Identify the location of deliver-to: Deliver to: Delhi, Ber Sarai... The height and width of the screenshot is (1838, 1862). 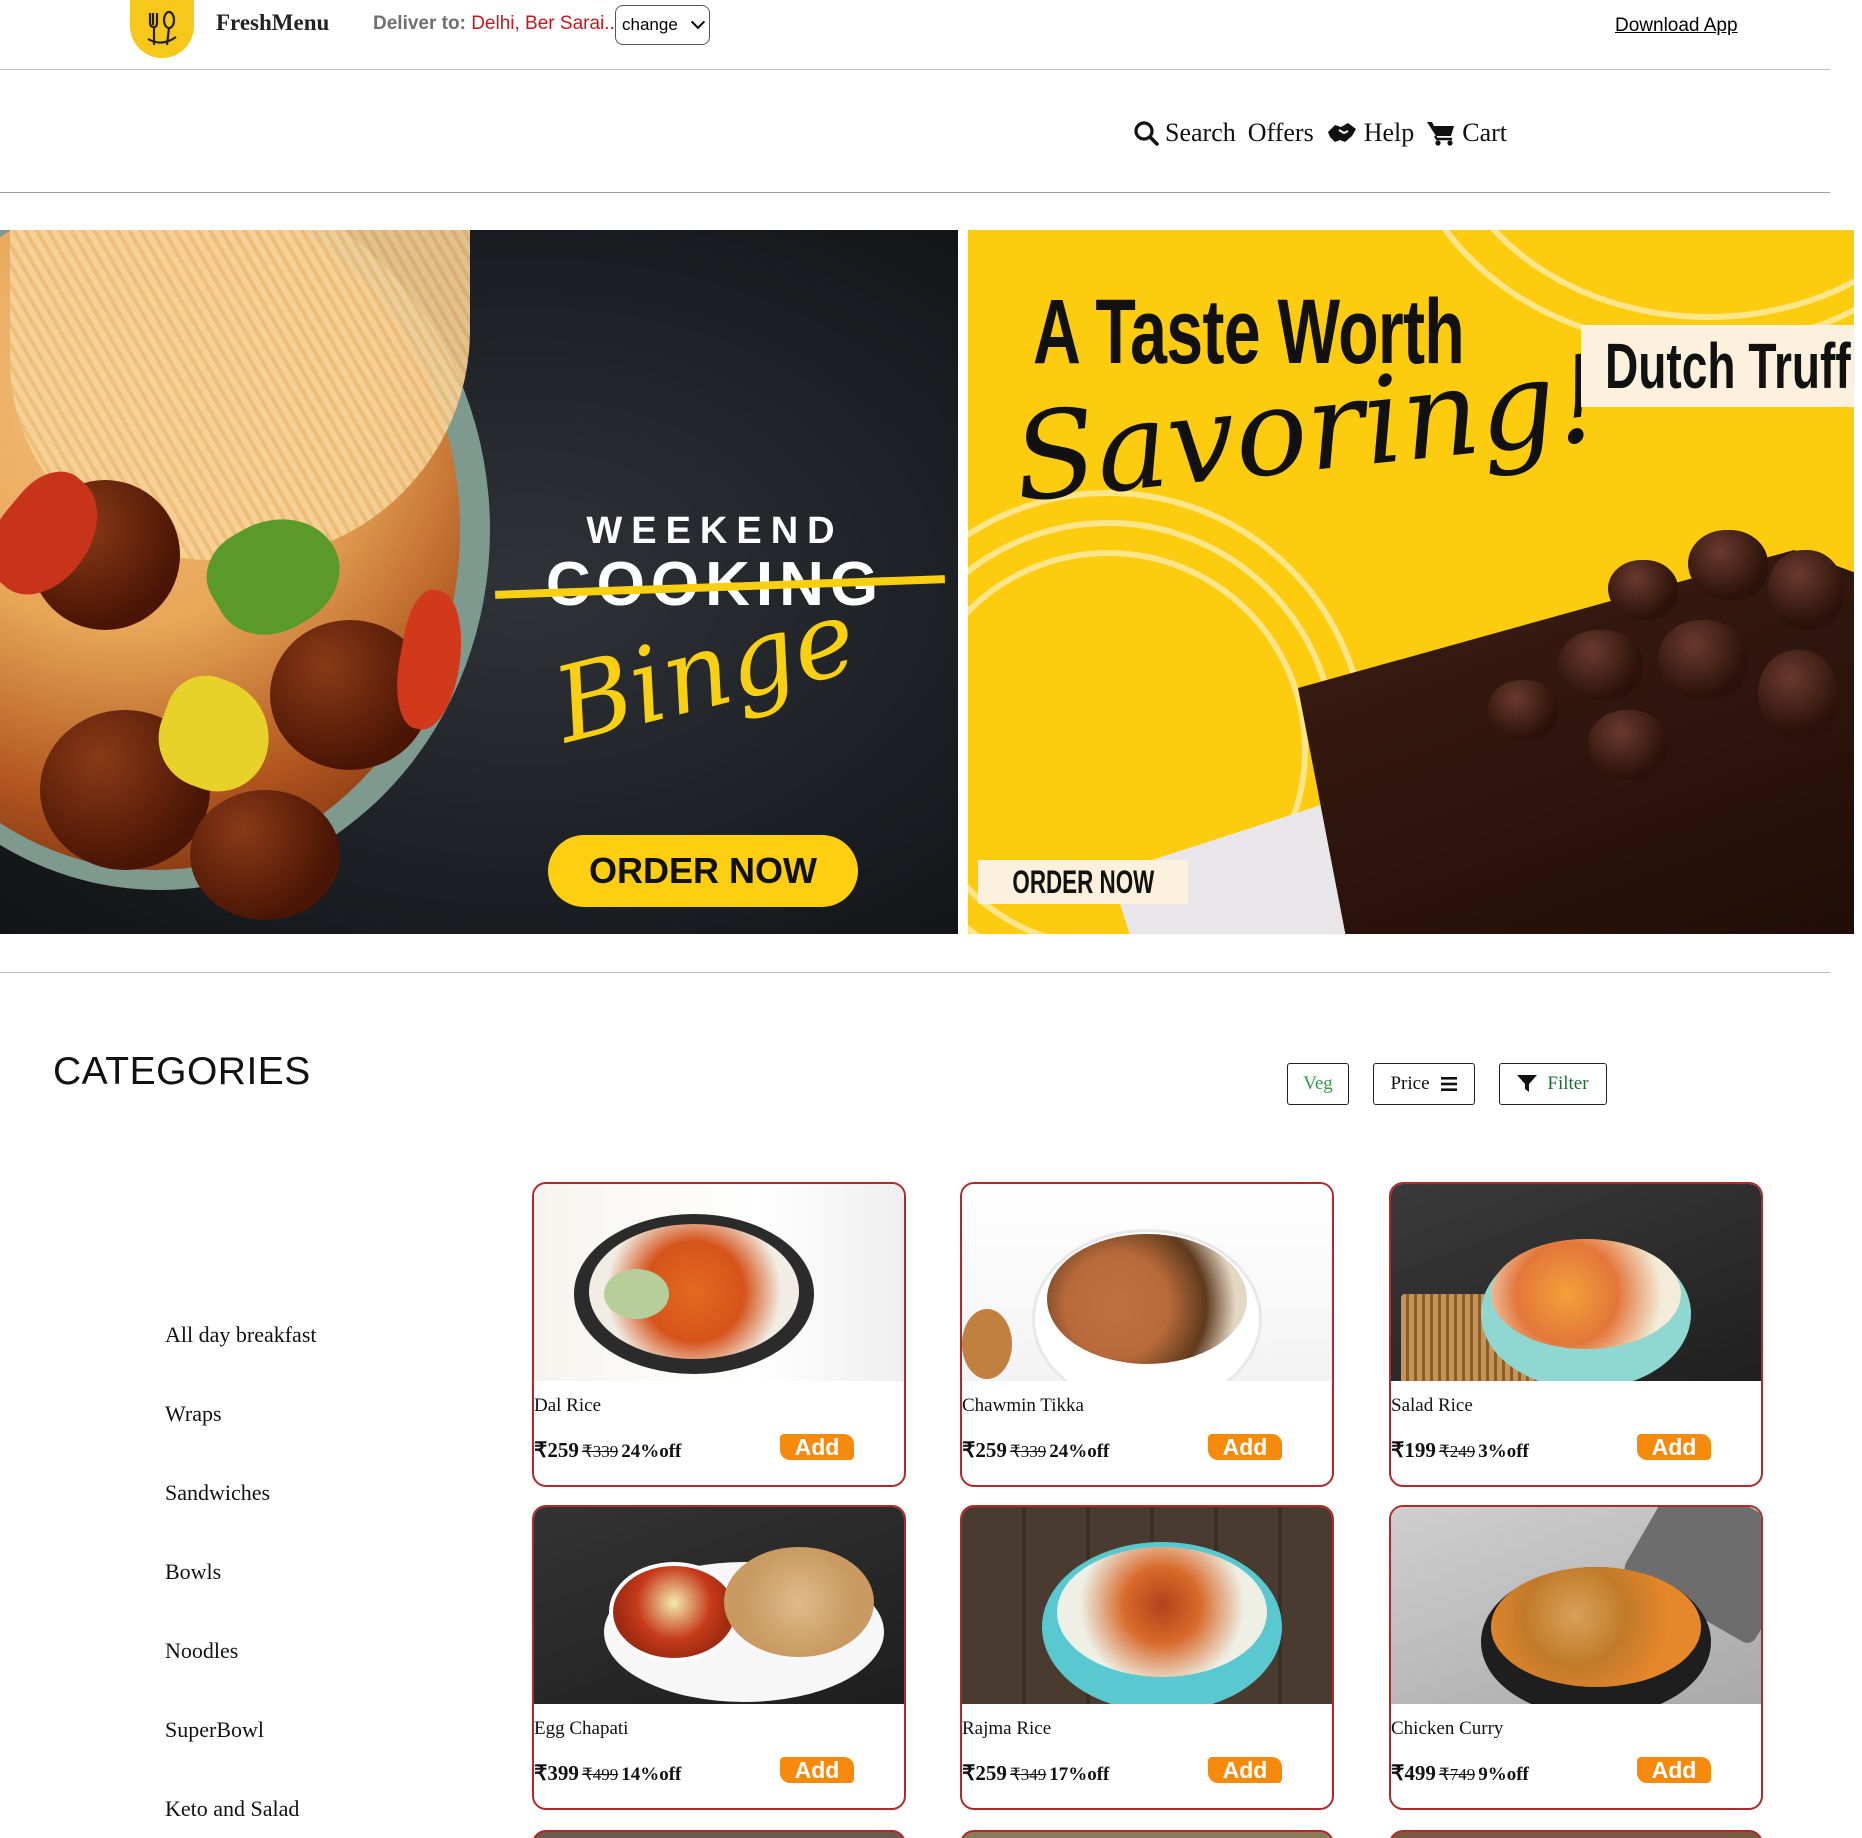
(494, 24).